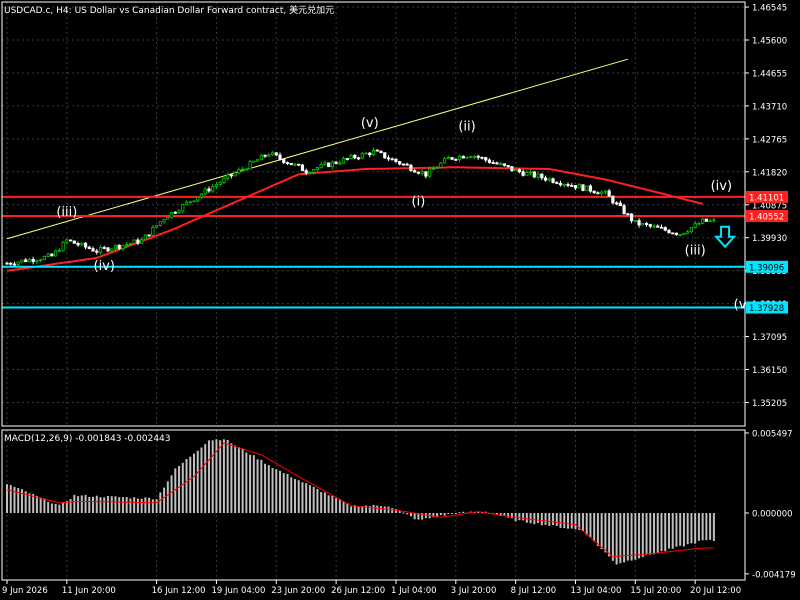  Describe the element at coordinates (474, 591) in the screenshot. I see `time-tick-label: 3 Jul 20:00` at that location.